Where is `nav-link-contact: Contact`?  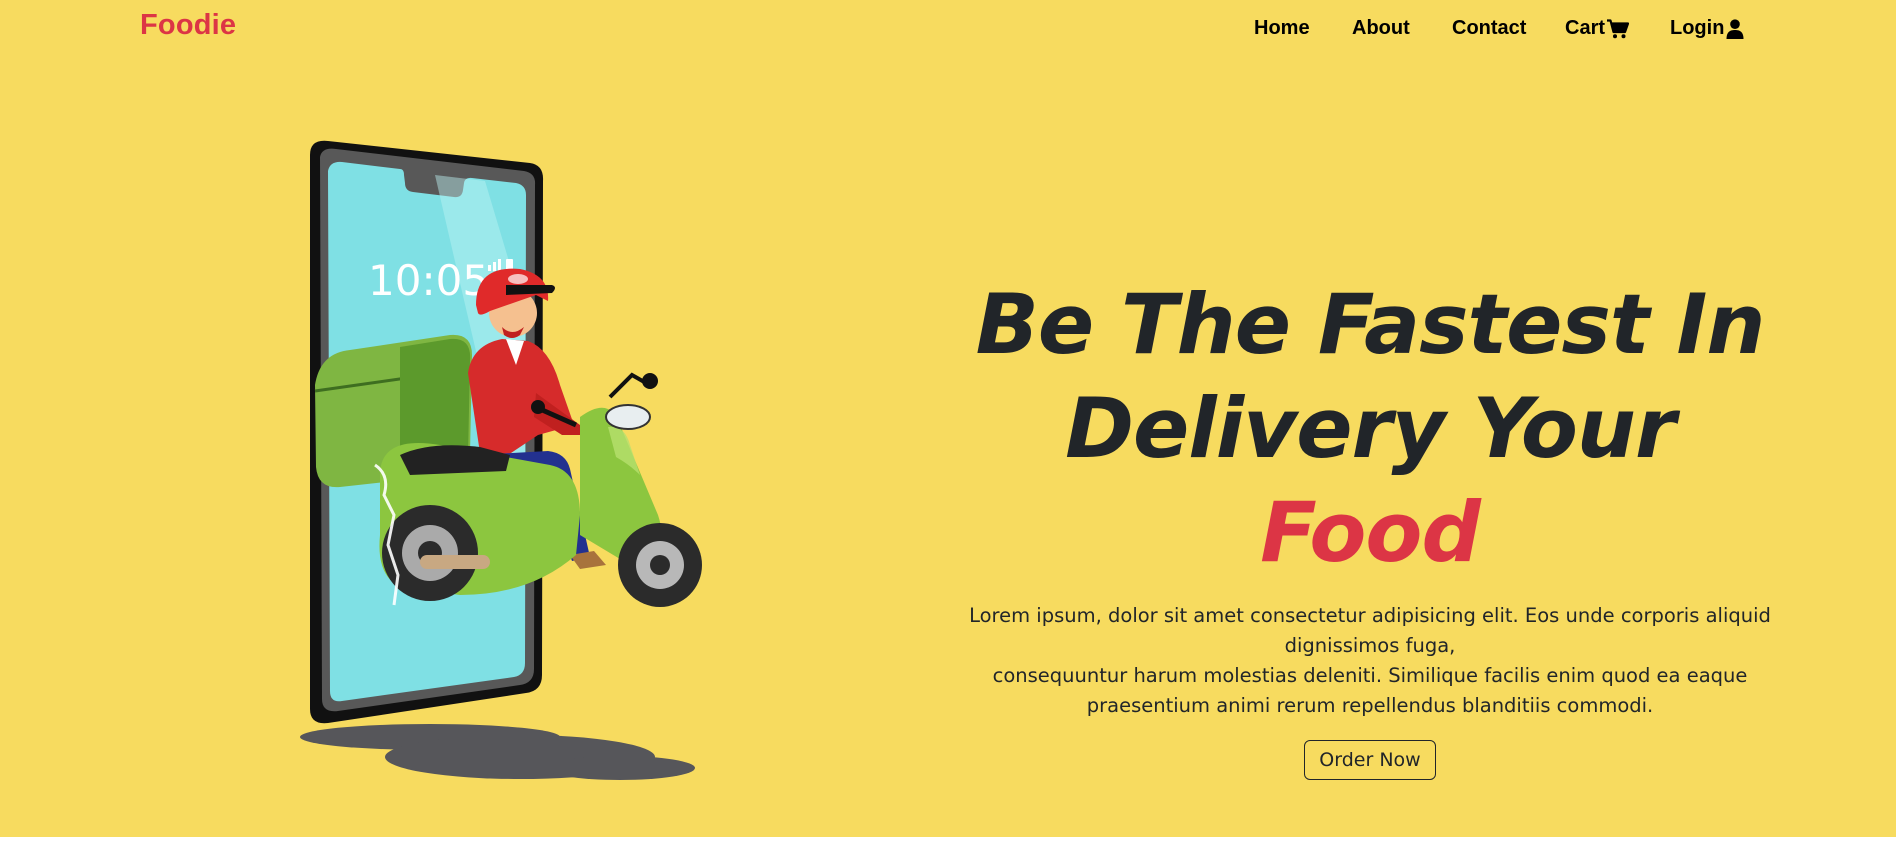 nav-link-contact: Contact is located at coordinates (1489, 28).